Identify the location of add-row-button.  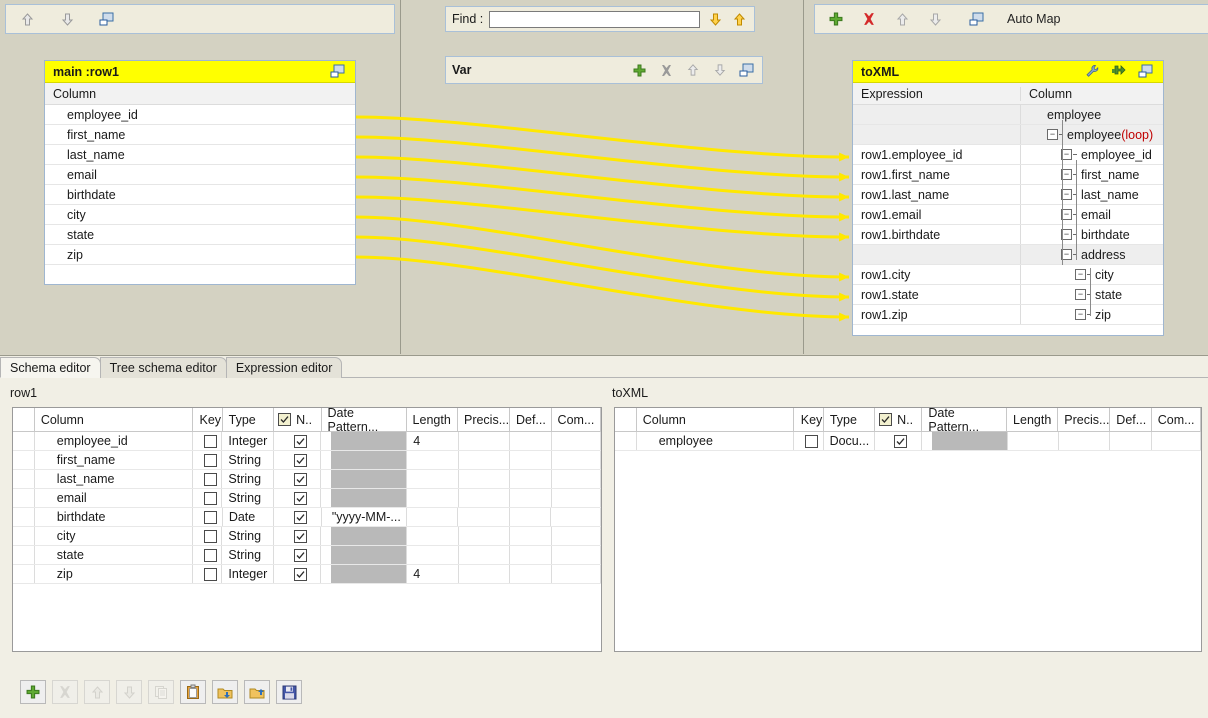
(33, 692).